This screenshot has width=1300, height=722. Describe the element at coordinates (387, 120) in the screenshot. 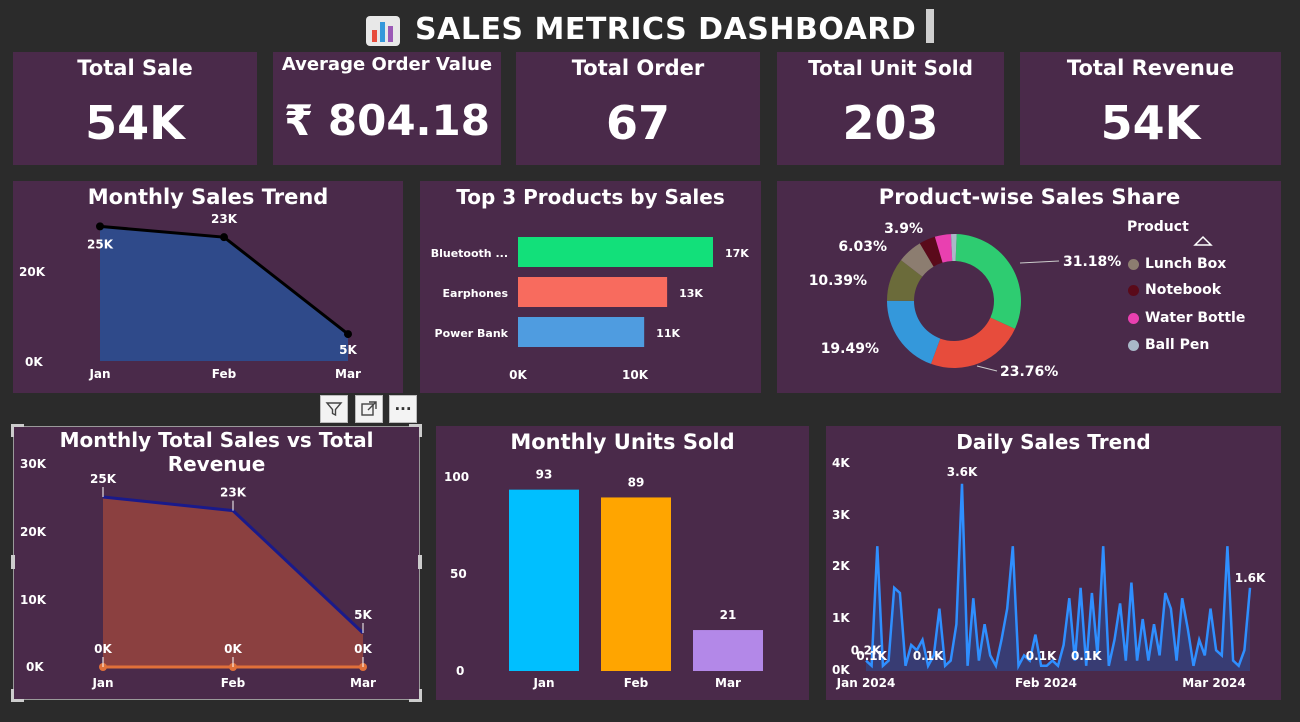

I see `kpi-value: ₹ 804.18` at that location.